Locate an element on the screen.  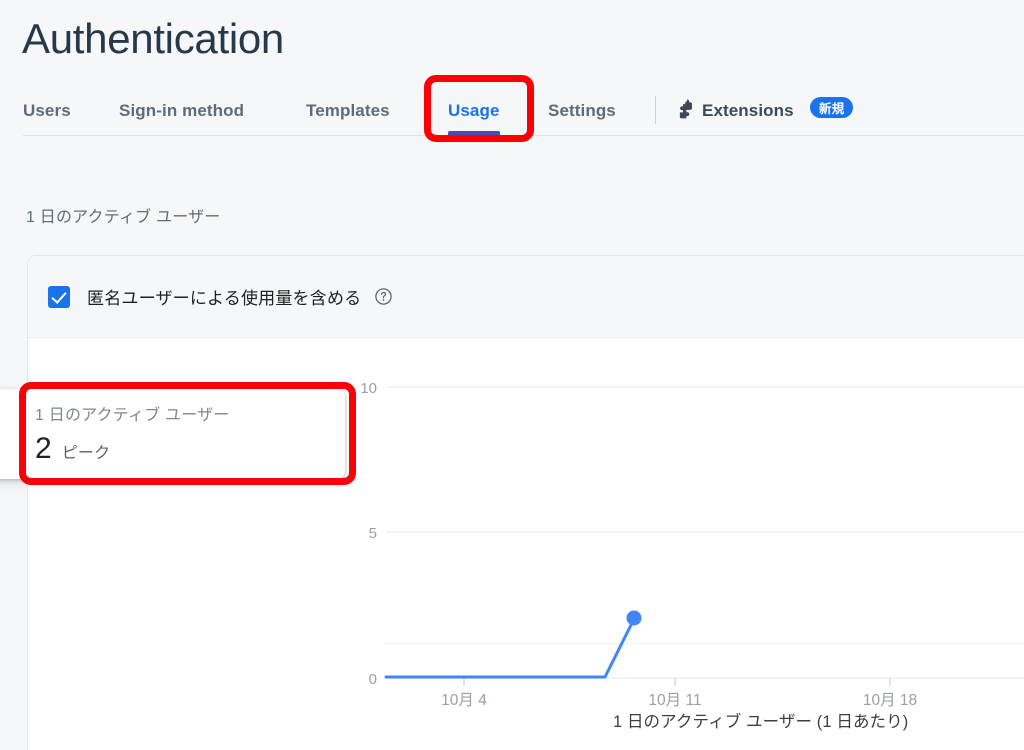
tab-templates: Templates is located at coordinates (348, 110).